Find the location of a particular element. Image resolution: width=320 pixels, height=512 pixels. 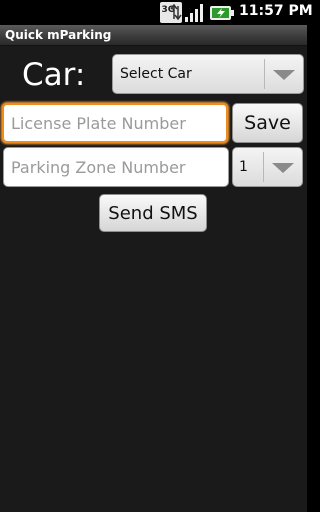

title-bar: Quick mParking is located at coordinates (153, 35).